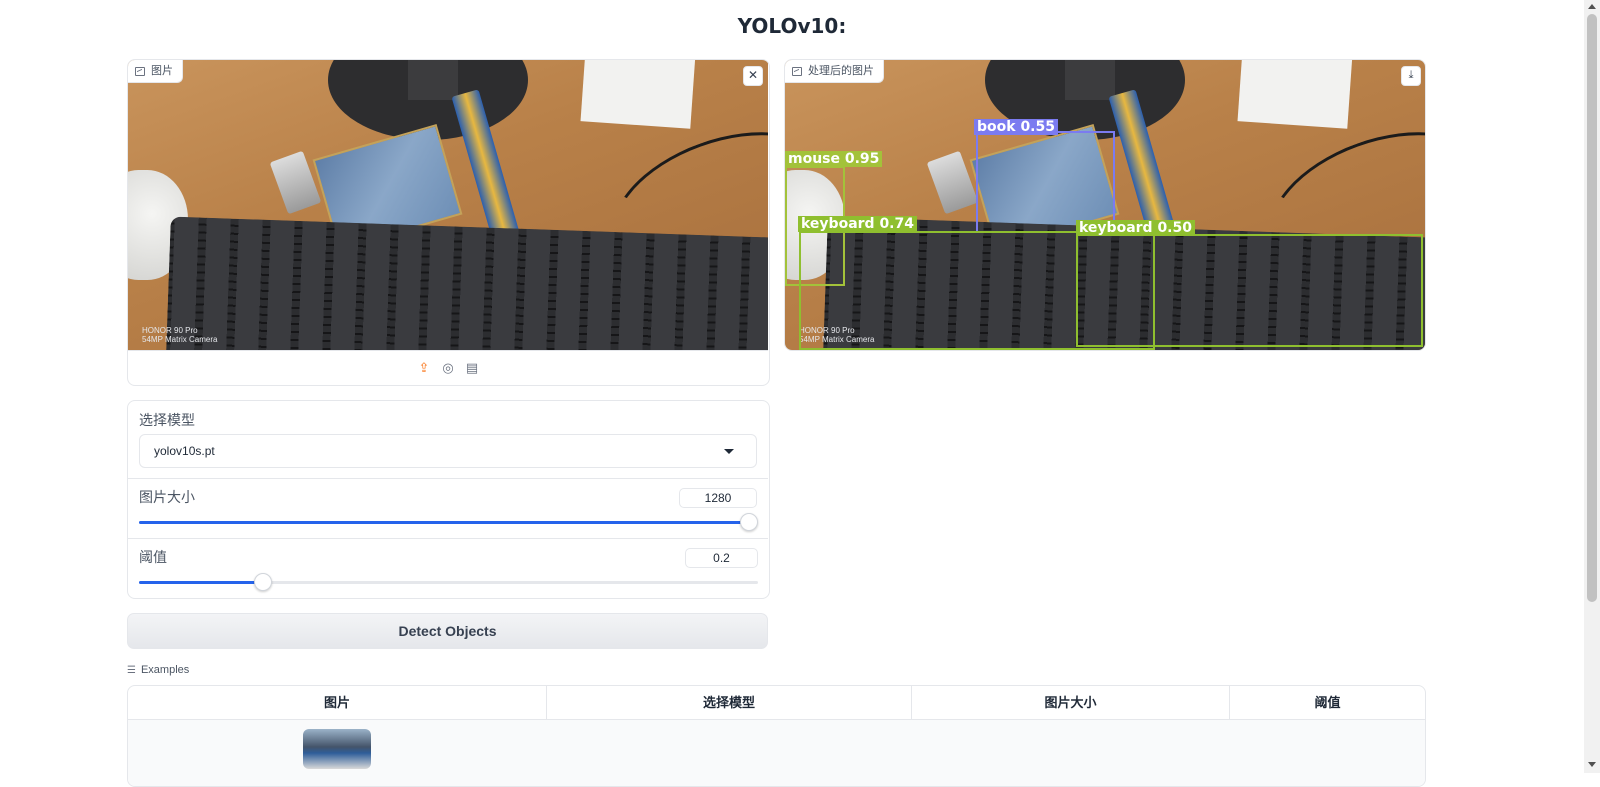 This screenshot has height=787, width=1600. I want to click on image-size-label: 图片大小, so click(167, 497).